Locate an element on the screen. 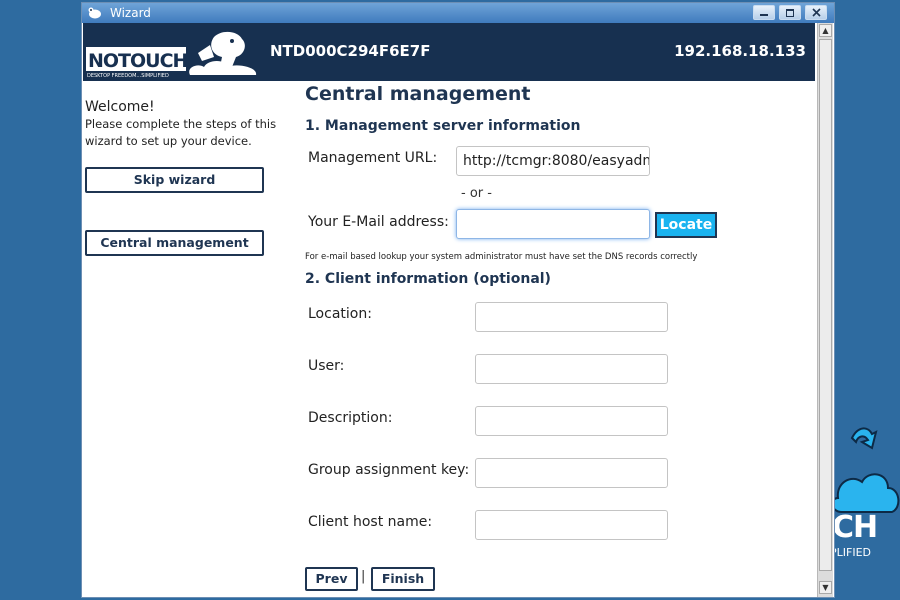  section-management-server-title: 1. Management server information is located at coordinates (443, 126).